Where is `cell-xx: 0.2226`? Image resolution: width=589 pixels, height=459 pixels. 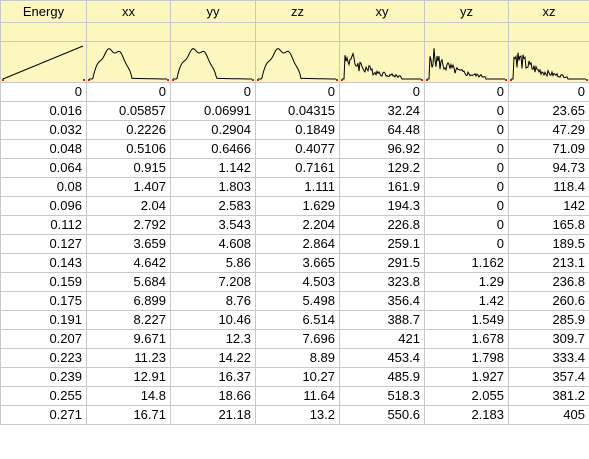
cell-xx: 0.2226 is located at coordinates (128, 130).